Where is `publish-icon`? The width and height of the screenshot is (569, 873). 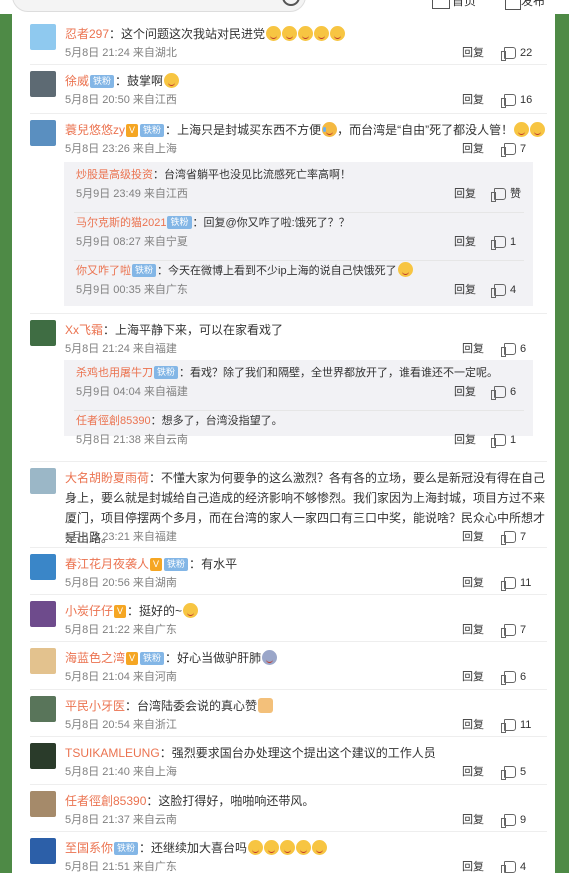
publish-icon is located at coordinates (513, 5).